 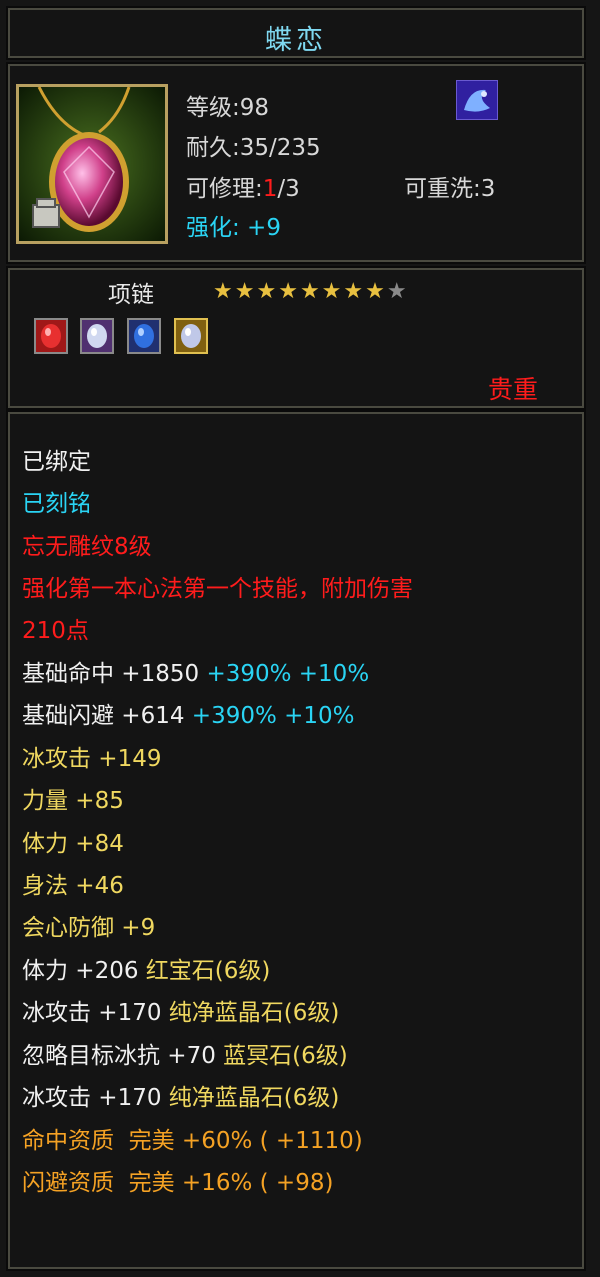 I want to click on stat-line: 基础命中 +1850 +390% +10%, so click(x=196, y=674).